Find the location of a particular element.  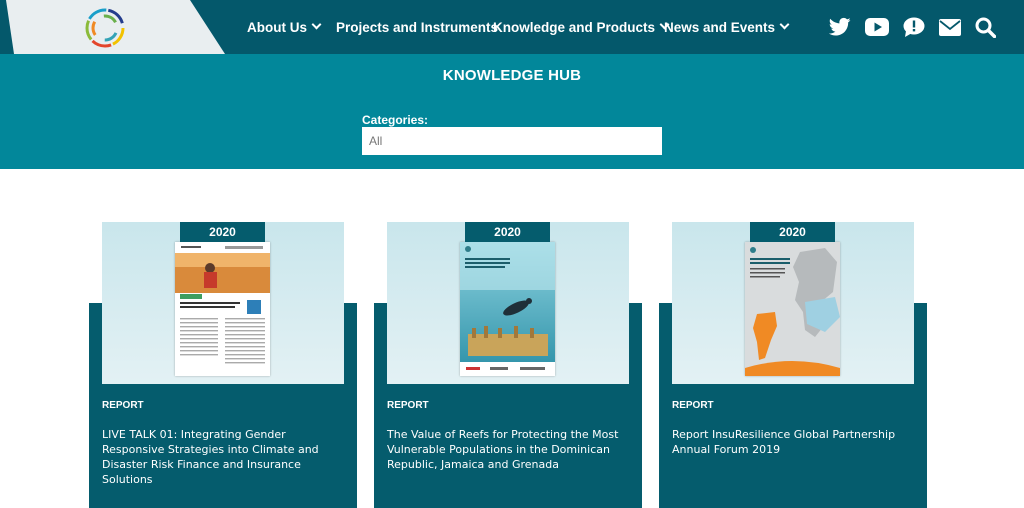

categories-label: Categories: is located at coordinates (395, 120).